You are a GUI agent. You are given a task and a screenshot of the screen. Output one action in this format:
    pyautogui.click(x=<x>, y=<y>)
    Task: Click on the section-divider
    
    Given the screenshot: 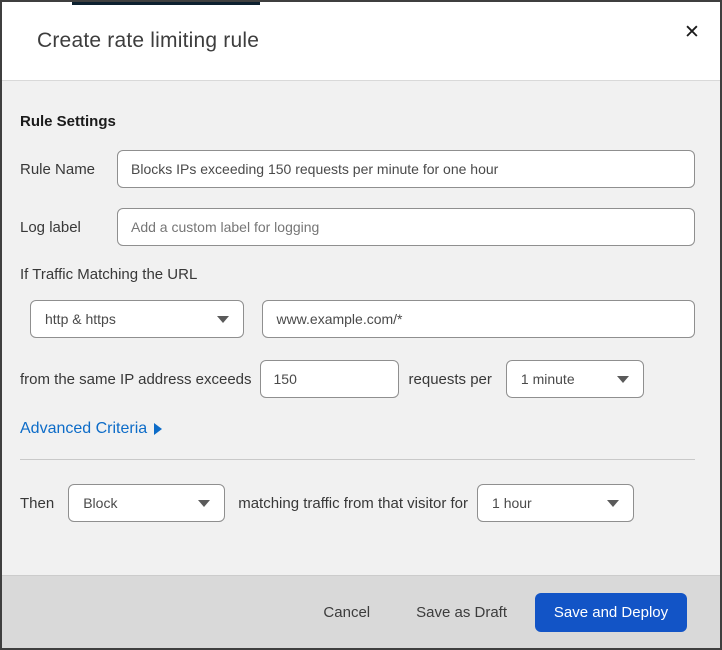 What is the action you would take?
    pyautogui.click(x=357, y=459)
    